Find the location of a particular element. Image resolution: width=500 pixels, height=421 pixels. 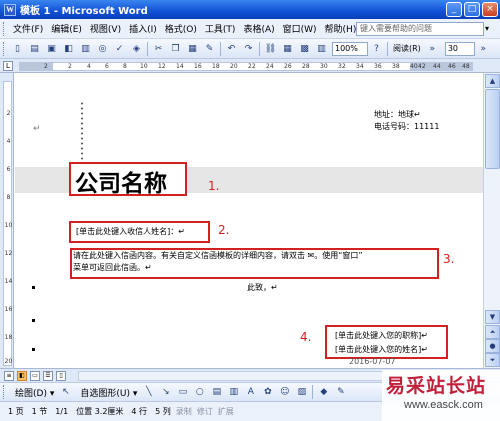

line-icon: ╲ is located at coordinates (148, 392).